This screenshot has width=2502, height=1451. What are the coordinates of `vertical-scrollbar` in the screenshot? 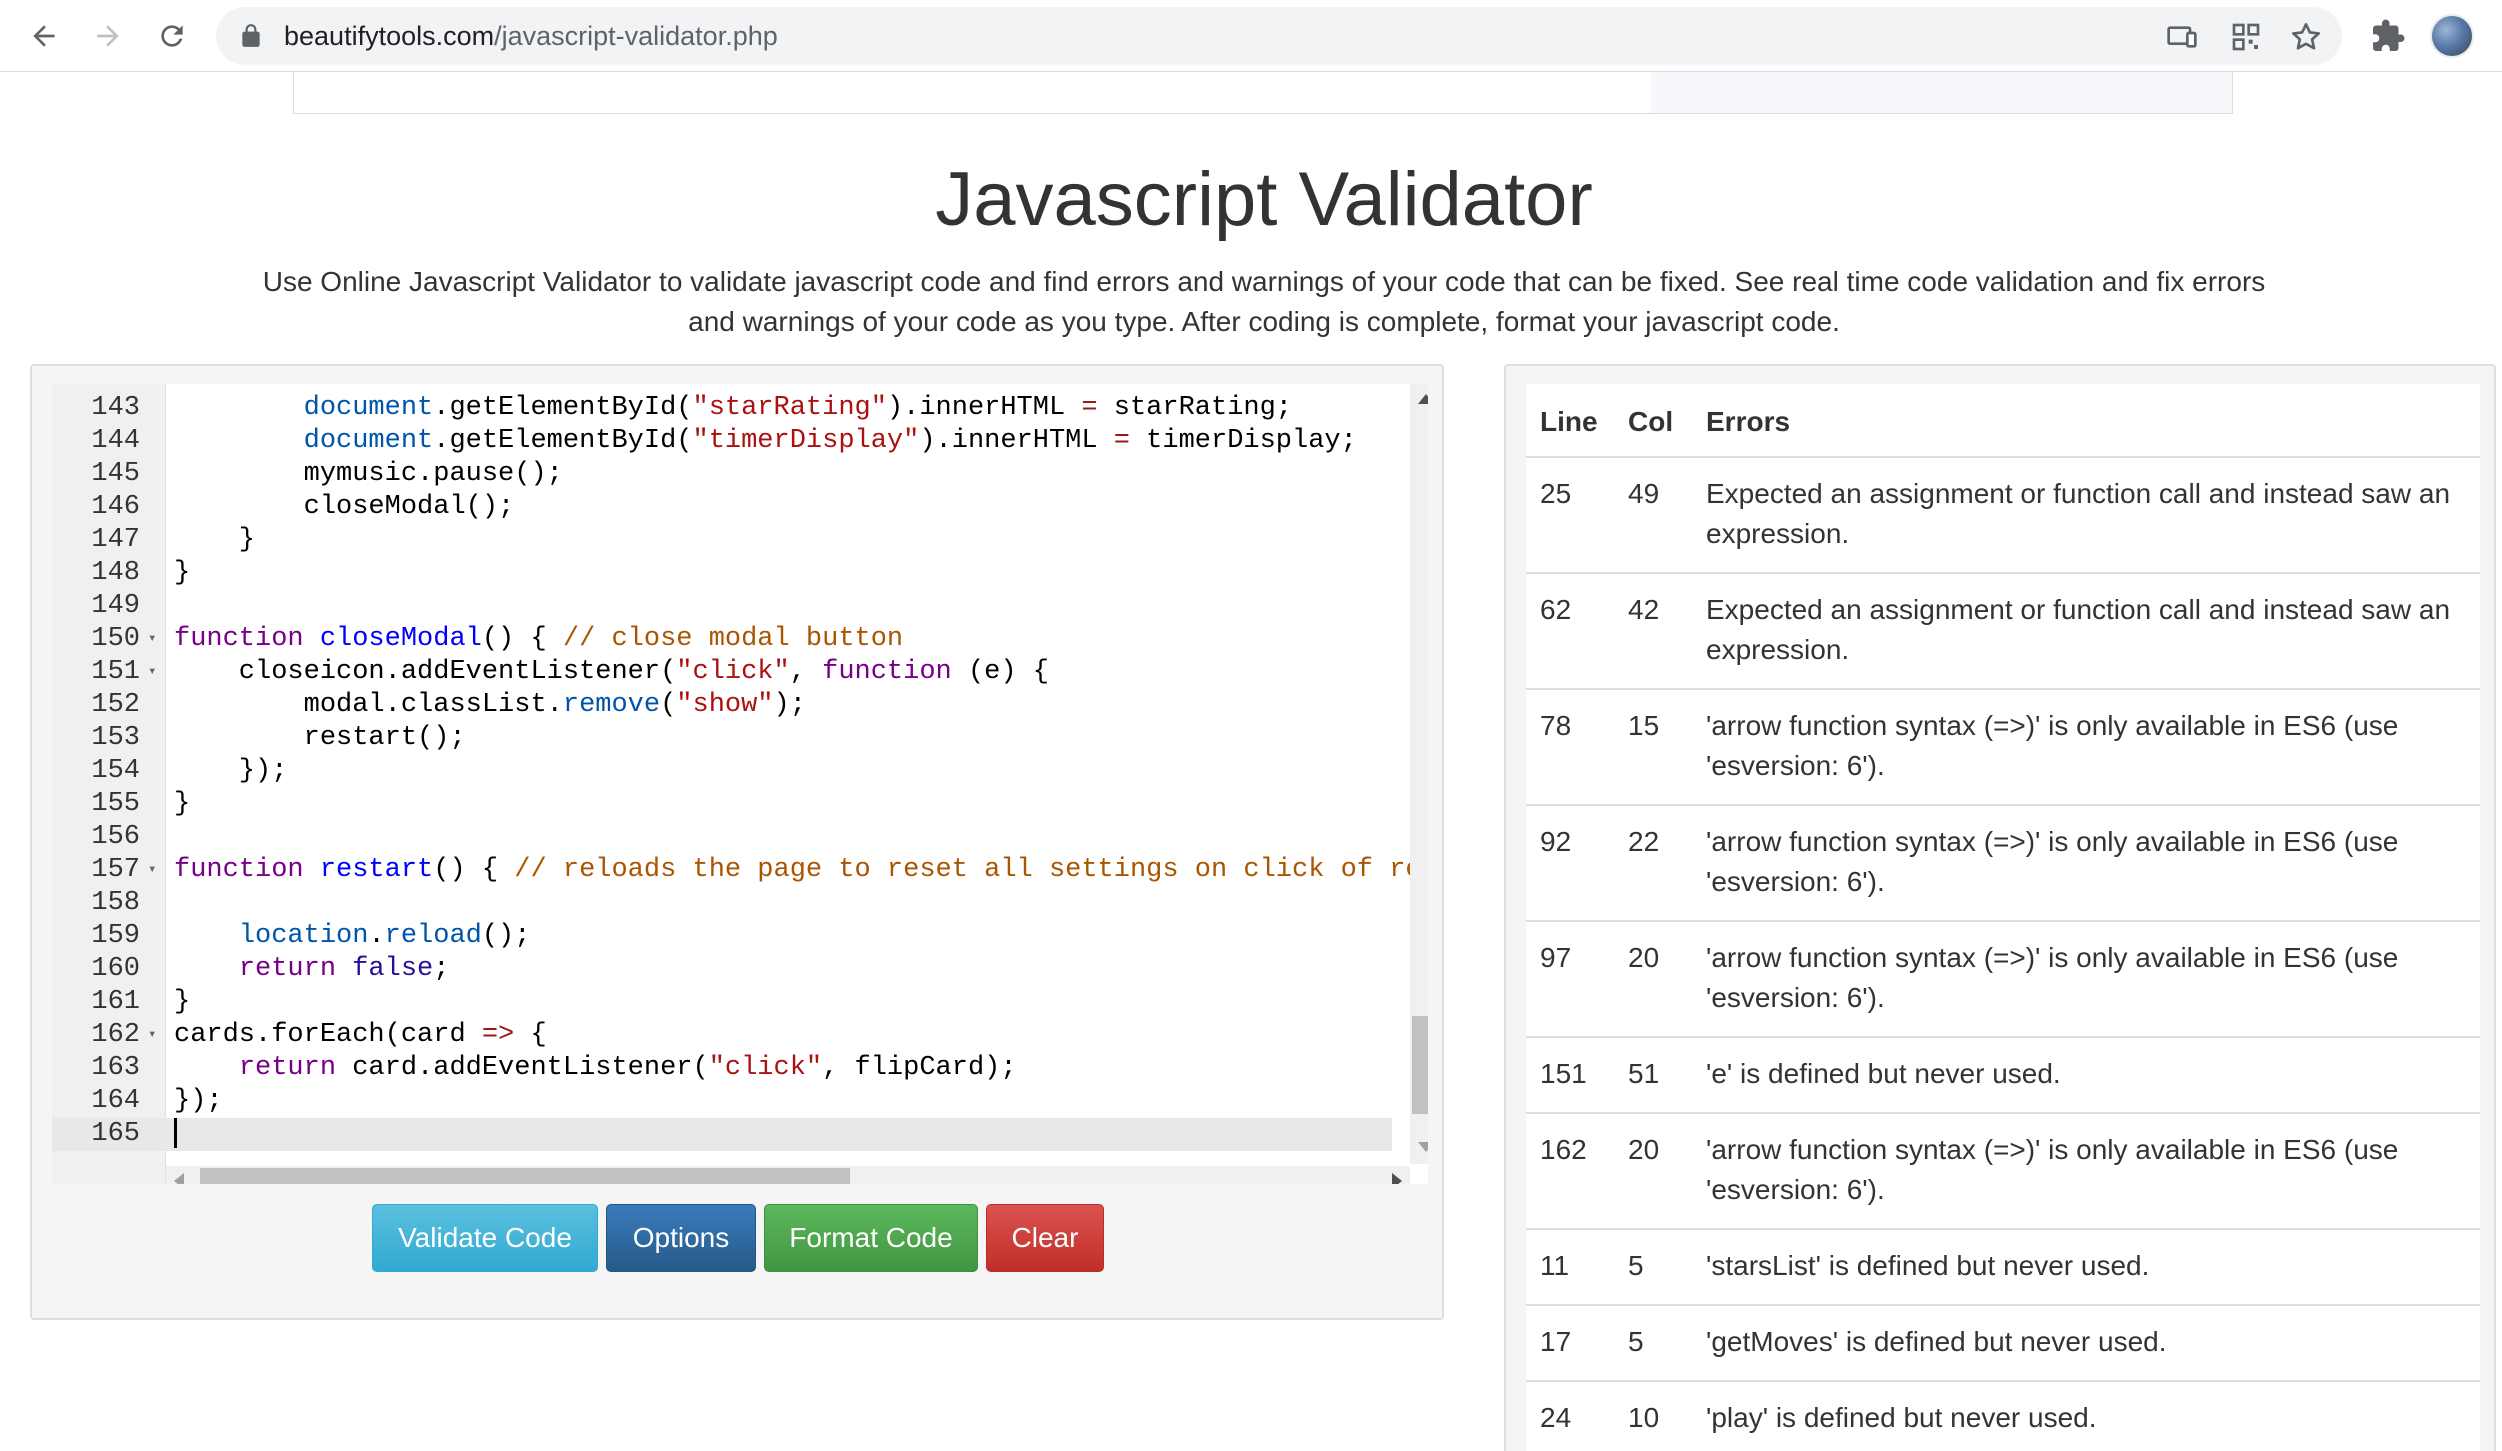 It's located at (1419, 774).